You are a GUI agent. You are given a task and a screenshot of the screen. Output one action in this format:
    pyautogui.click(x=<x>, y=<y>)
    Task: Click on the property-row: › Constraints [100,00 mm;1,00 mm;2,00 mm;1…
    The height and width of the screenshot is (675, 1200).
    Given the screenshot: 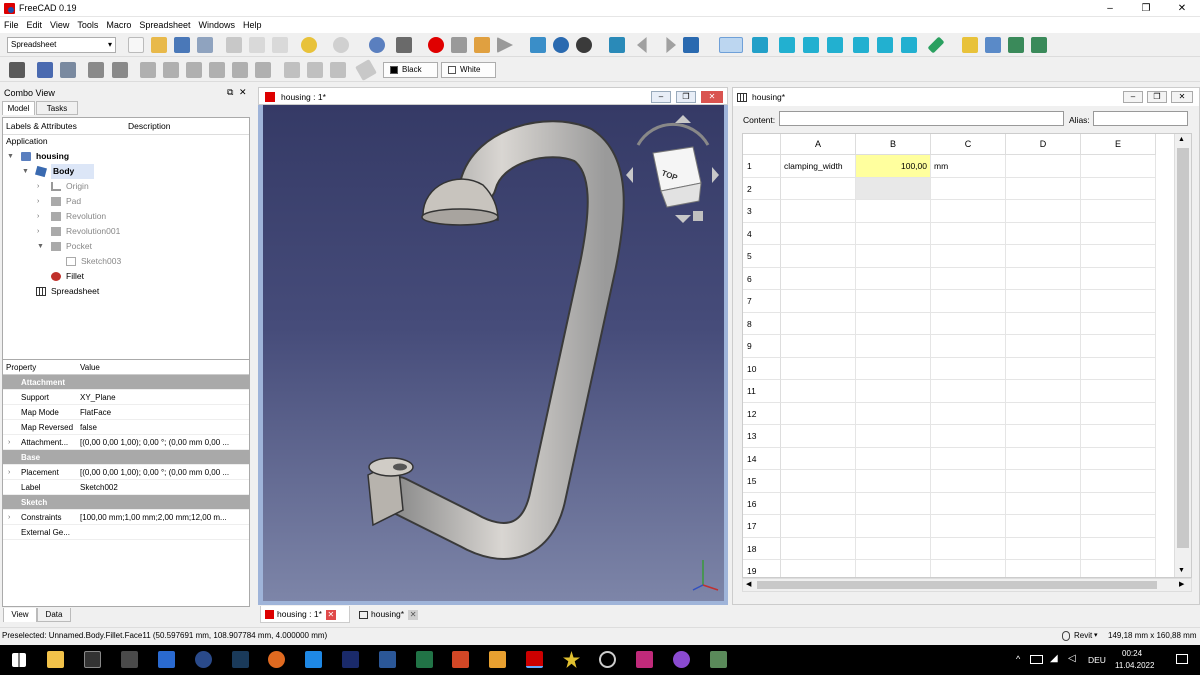 What is the action you would take?
    pyautogui.click(x=126, y=517)
    